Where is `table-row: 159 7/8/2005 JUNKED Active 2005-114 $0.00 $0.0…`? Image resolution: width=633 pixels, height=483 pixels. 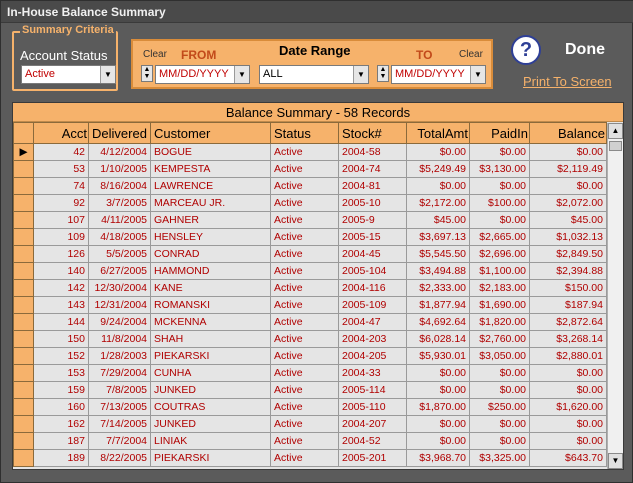
table-row: 159 7/8/2005 JUNKED Active 2005-114 $0.00 $0.0… is located at coordinates (310, 390).